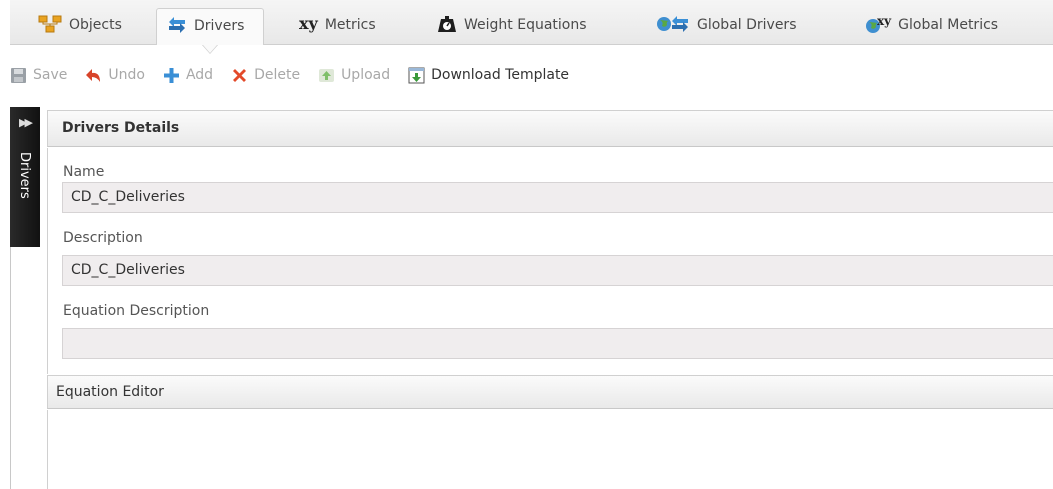  What do you see at coordinates (550, 392) in the screenshot?
I see `equation-editor-header: Equation Editor` at bounding box center [550, 392].